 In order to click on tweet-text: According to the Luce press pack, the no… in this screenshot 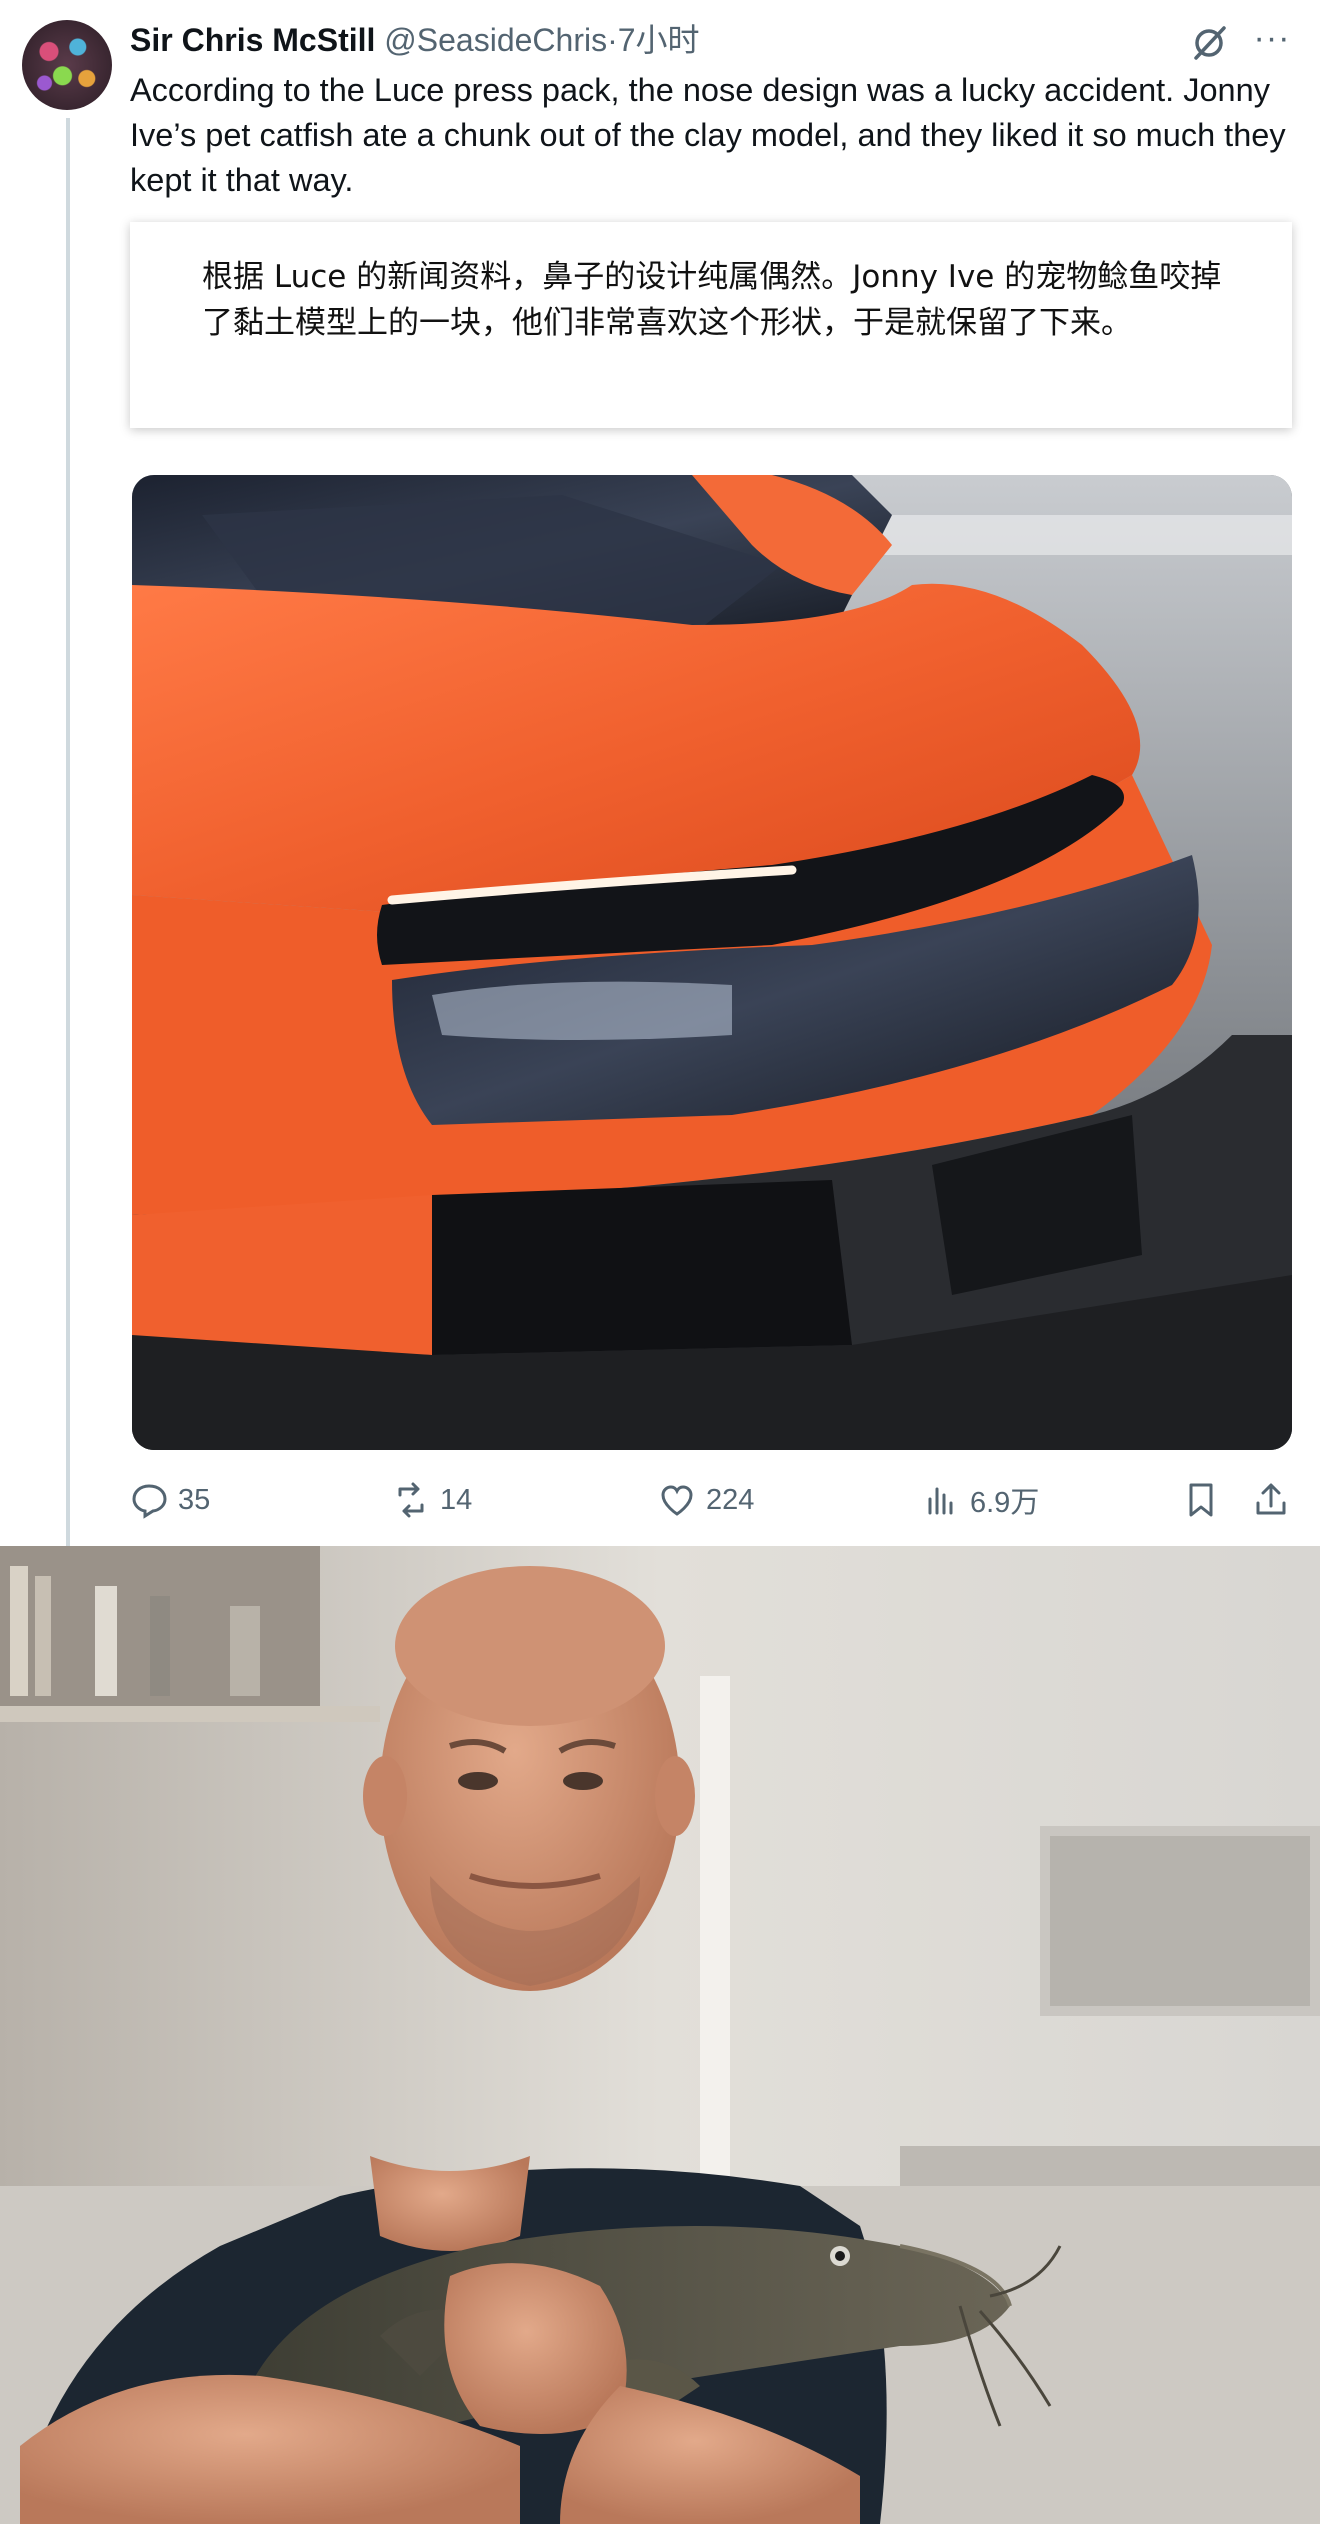, I will do `click(708, 135)`.